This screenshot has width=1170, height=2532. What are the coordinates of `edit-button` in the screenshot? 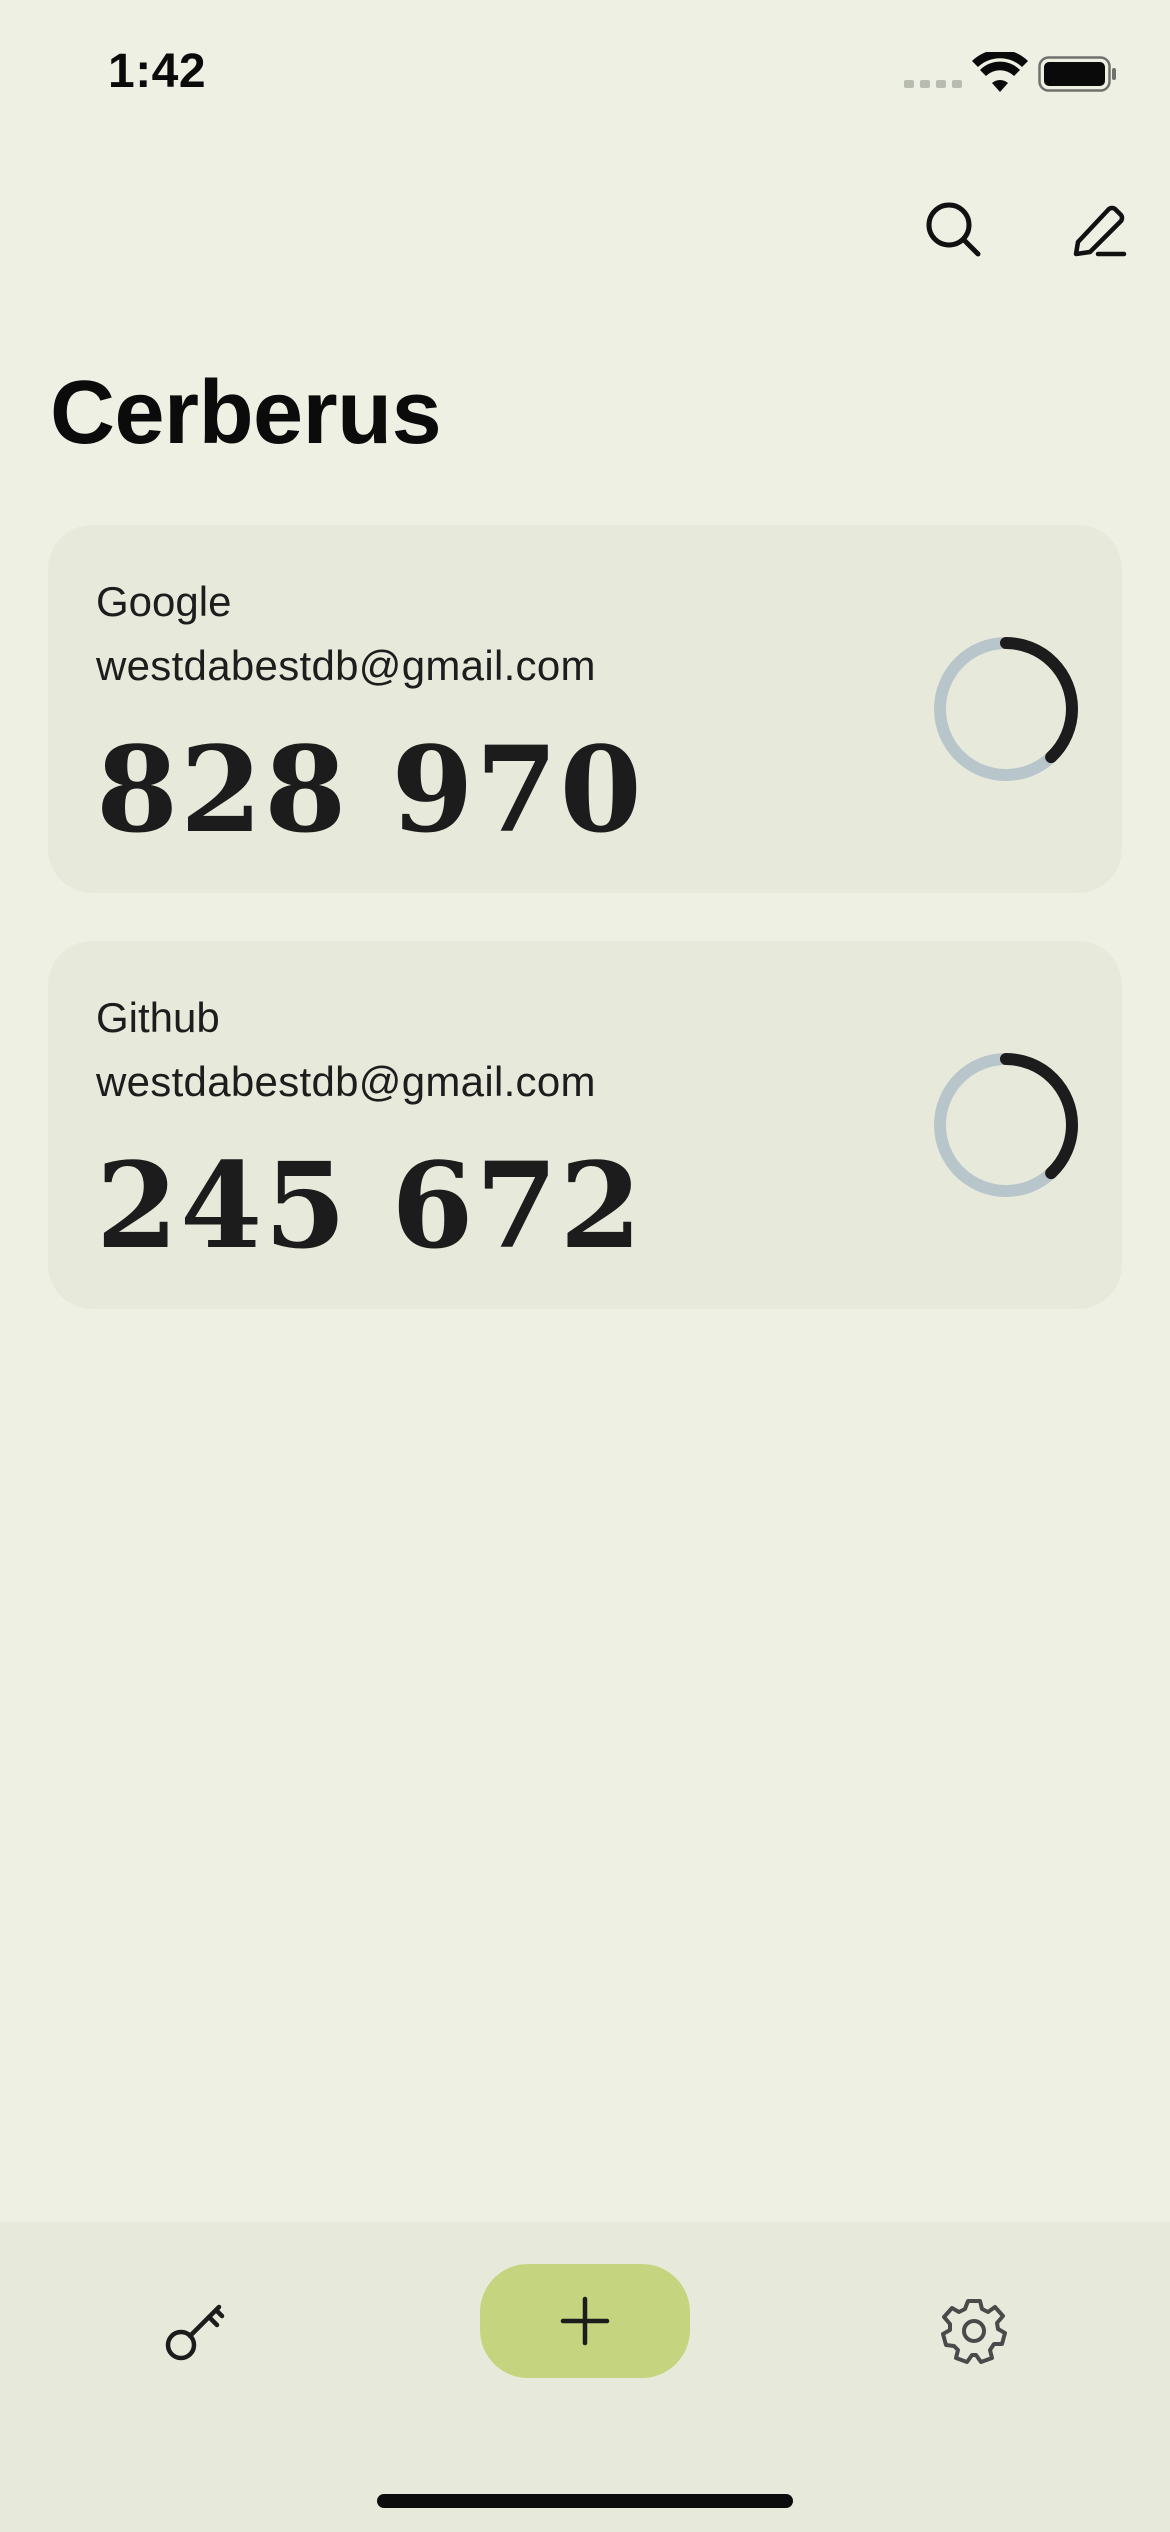 It's located at (1098, 230).